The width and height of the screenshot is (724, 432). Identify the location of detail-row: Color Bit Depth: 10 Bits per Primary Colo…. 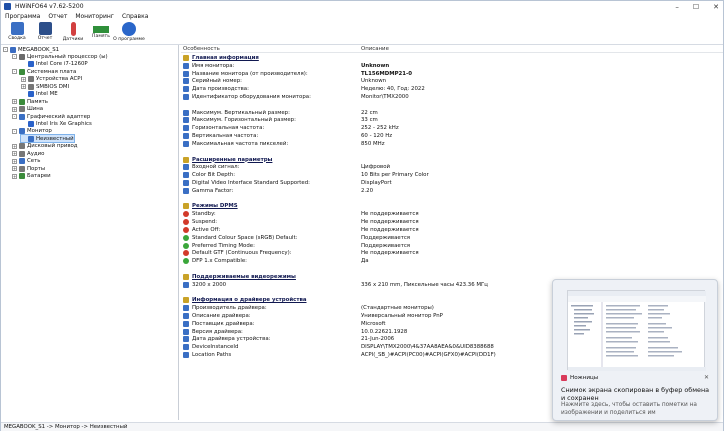
(452, 175).